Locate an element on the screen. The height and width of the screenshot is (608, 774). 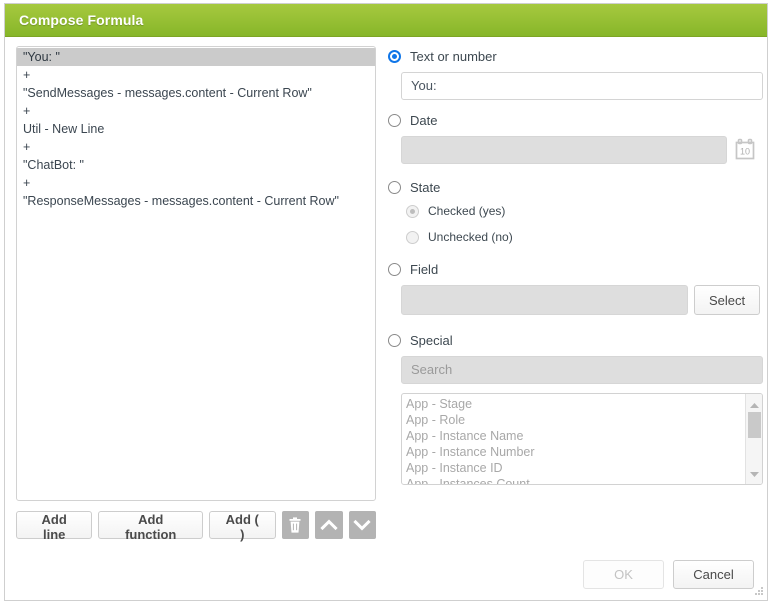
formula-line: Util - New Line is located at coordinates (196, 129).